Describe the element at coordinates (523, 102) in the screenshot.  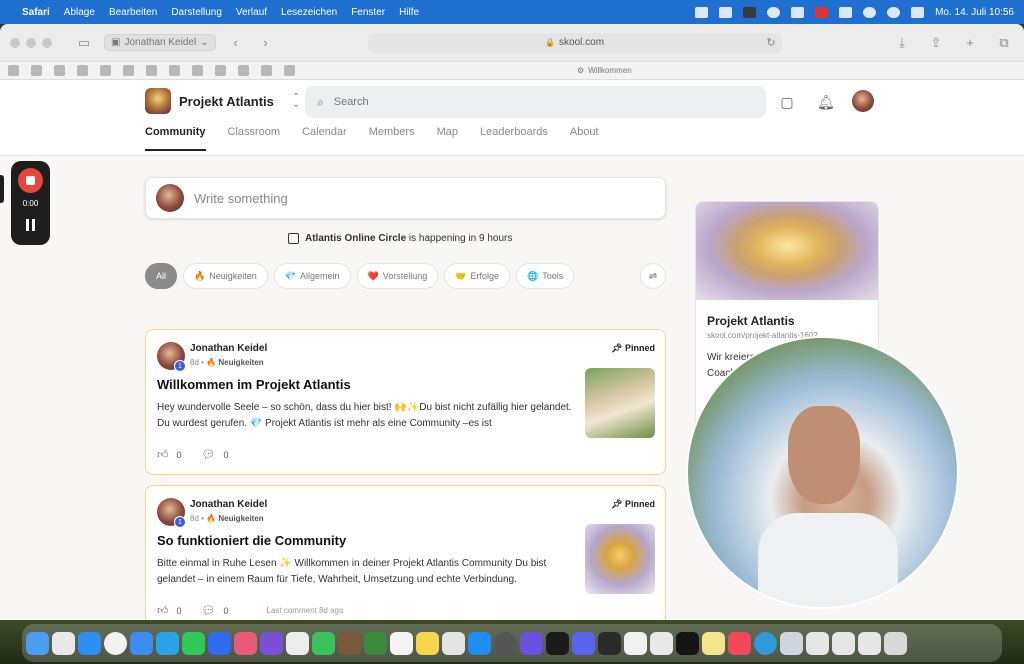
I see `search-input` at that location.